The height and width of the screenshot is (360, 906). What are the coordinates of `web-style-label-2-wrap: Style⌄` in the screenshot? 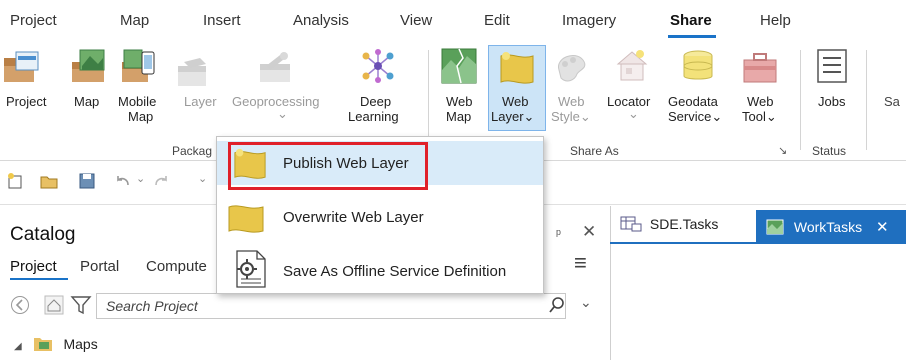 It's located at (571, 116).